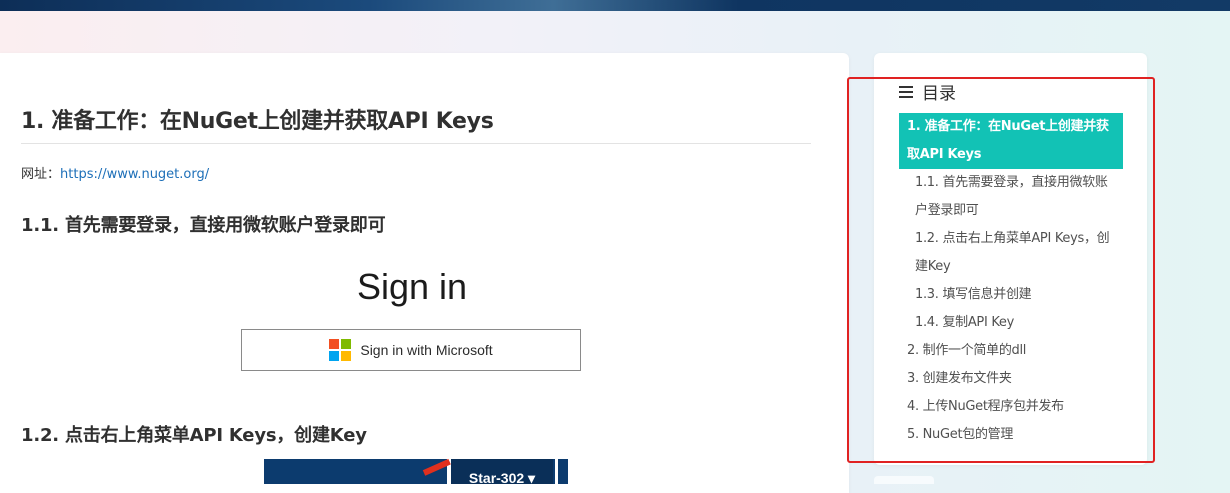 The height and width of the screenshot is (493, 1230). I want to click on sign-in-with-microsoft-button: Sign in with Microsoft, so click(411, 350).